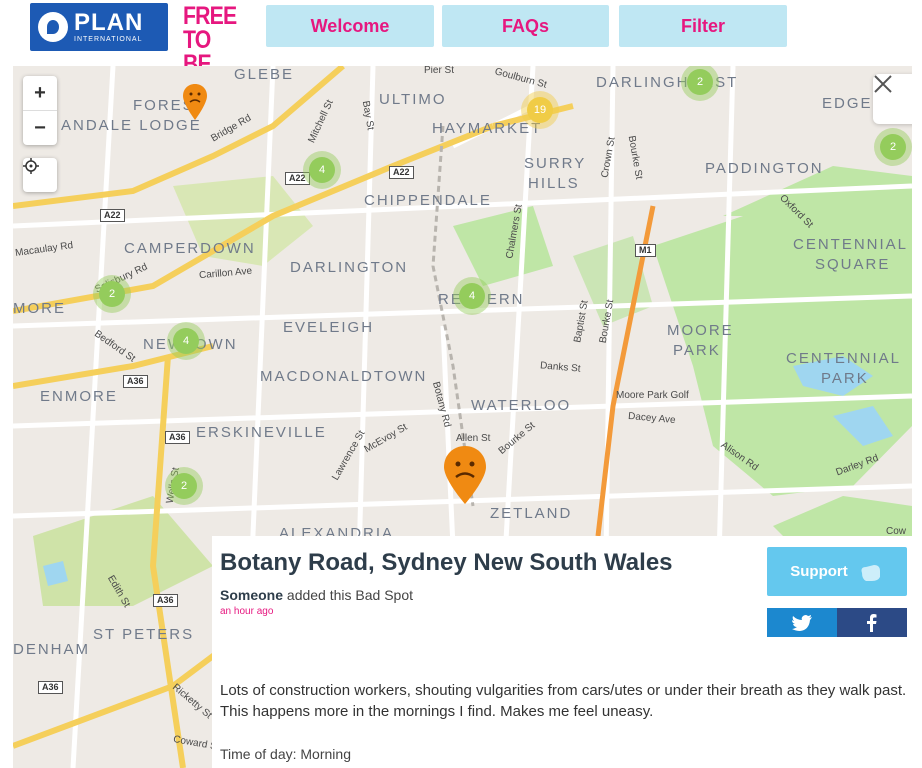 This screenshot has width=922, height=768. Describe the element at coordinates (465, 475) in the screenshot. I see `selected-bad-spot-marker-icon` at that location.